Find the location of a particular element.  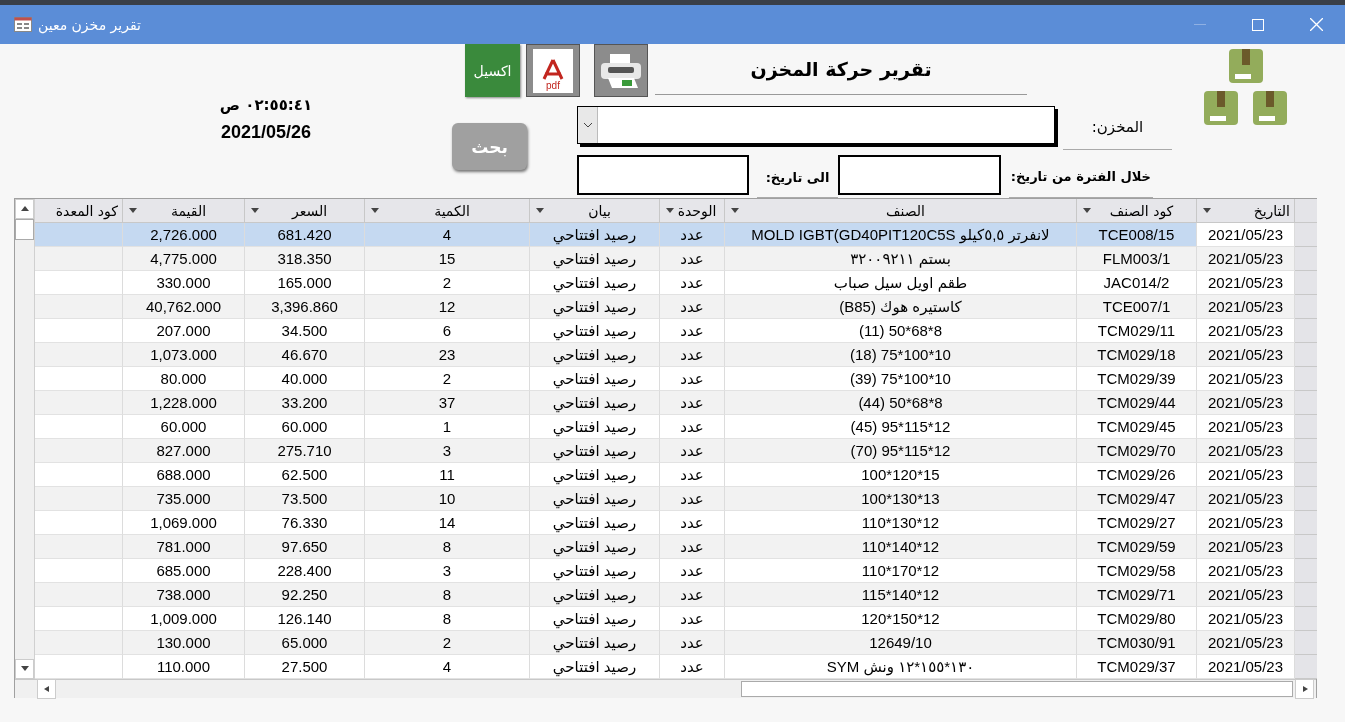

select-all-corner is located at coordinates (1306, 211).